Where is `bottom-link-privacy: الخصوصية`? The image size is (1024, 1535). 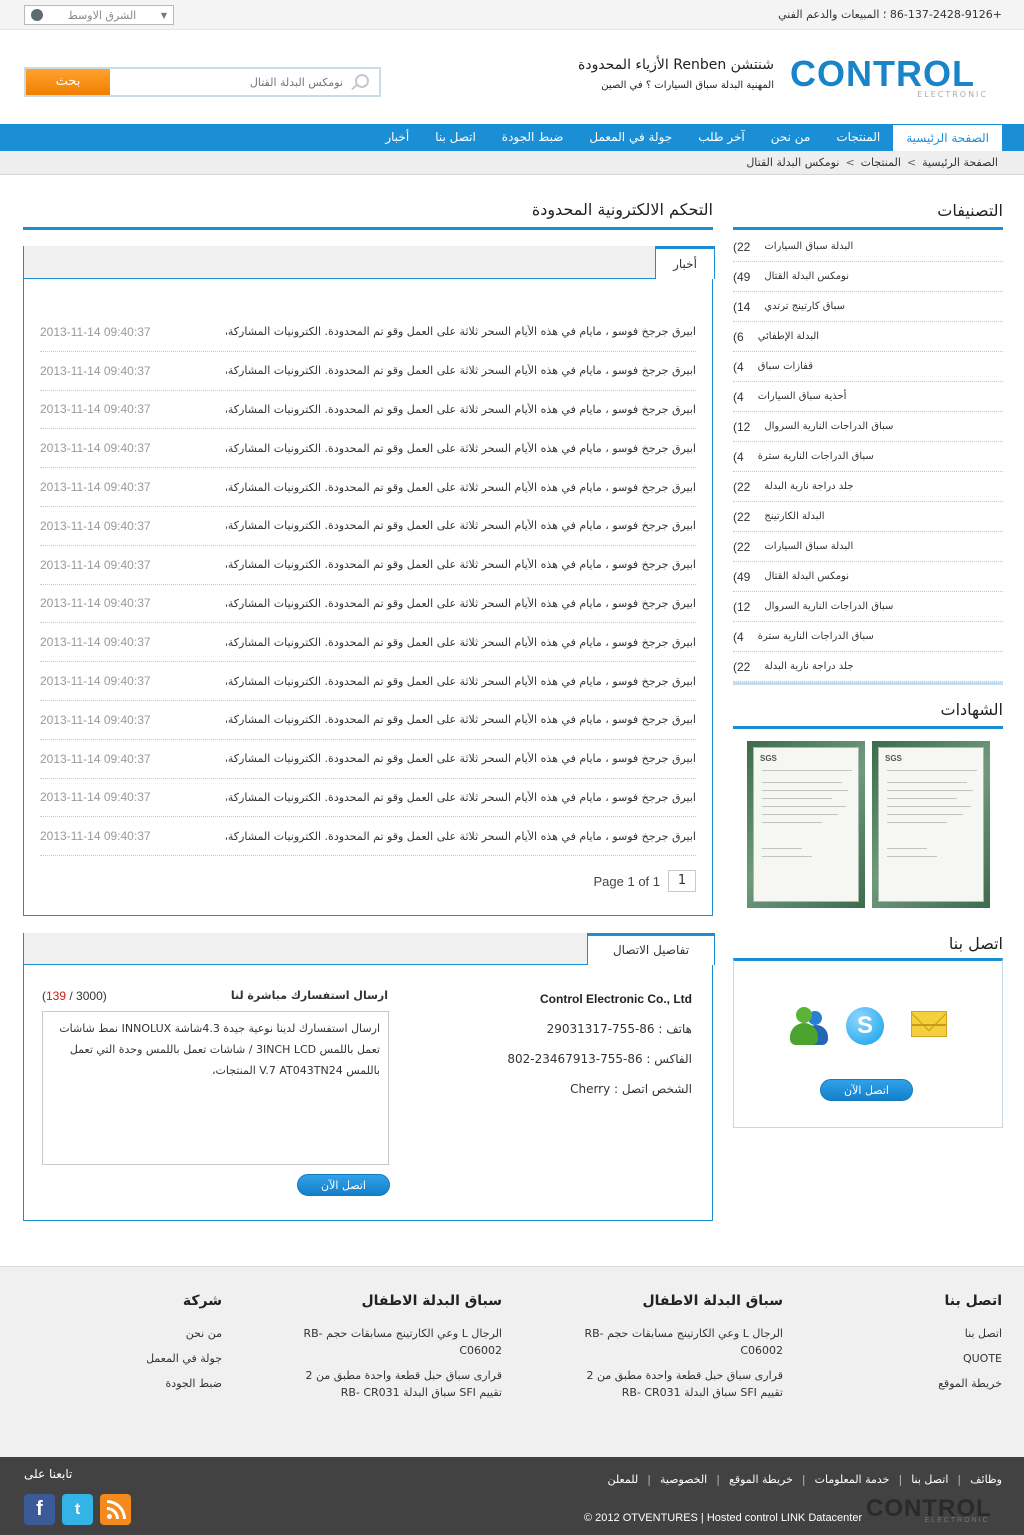
bottom-link-privacy: الخصوصية is located at coordinates (683, 1479).